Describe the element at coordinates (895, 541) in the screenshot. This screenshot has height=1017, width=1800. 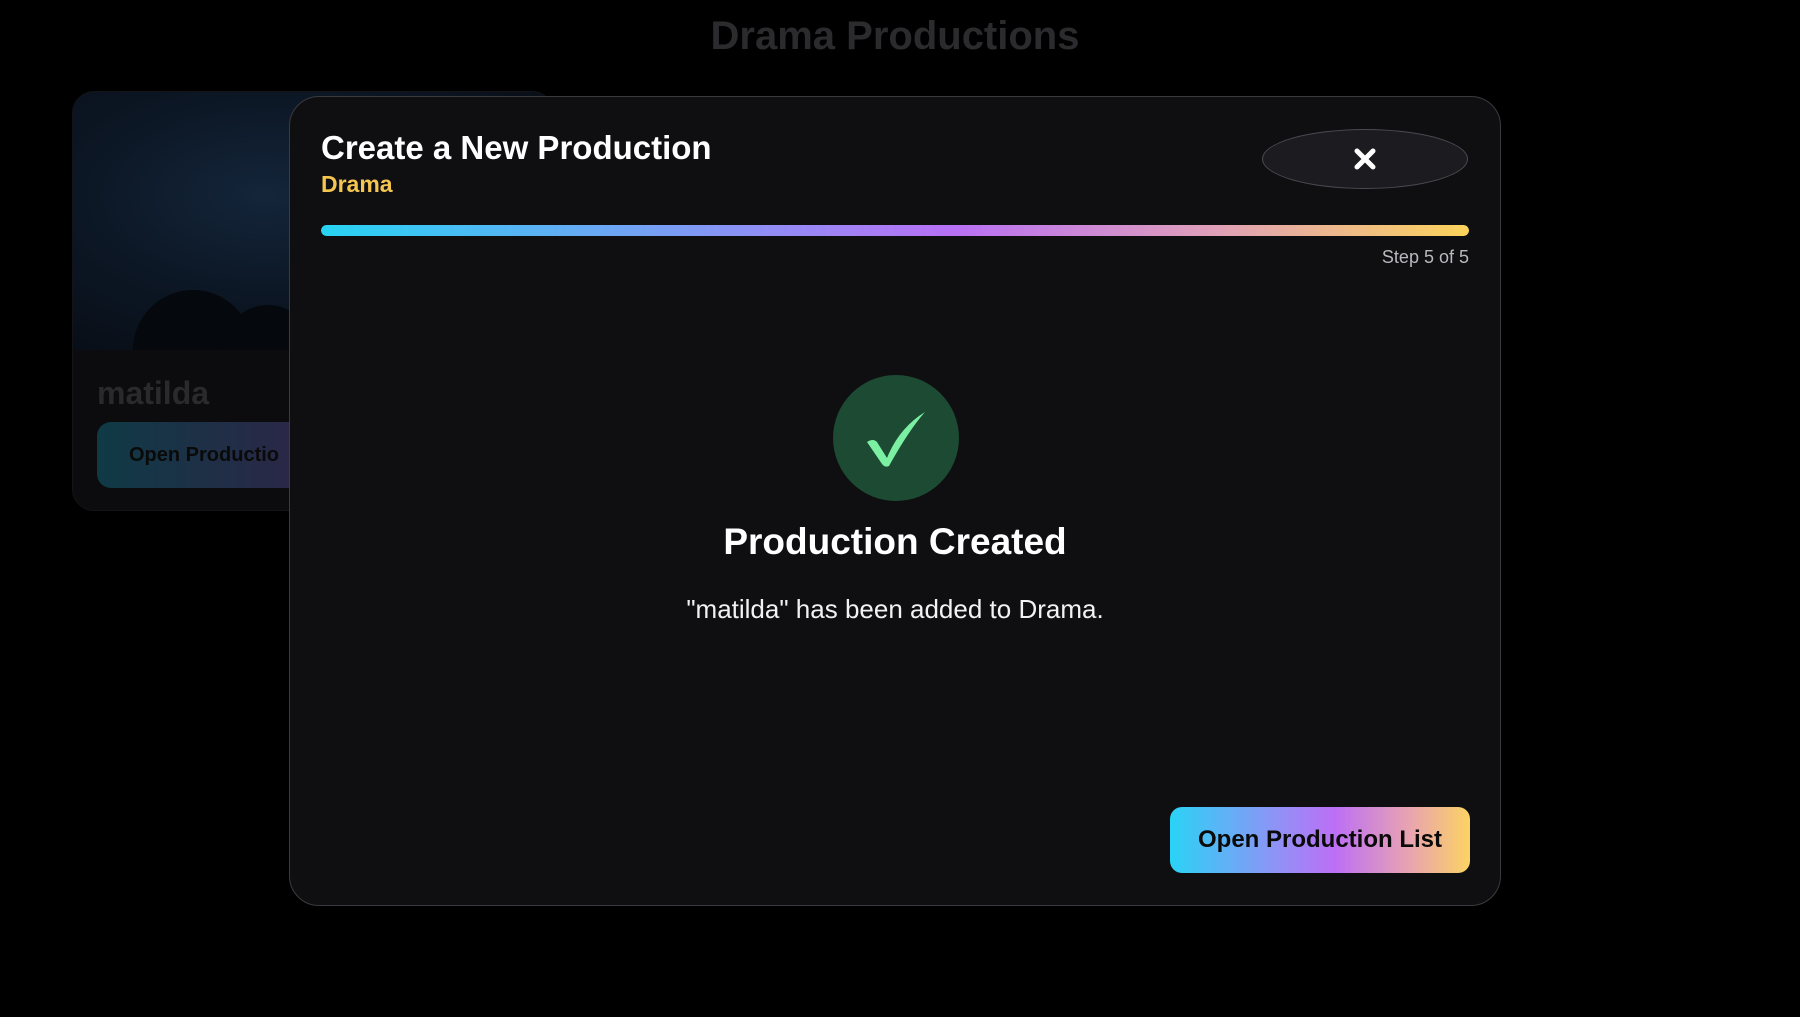
I see `success-heading: Production Created` at that location.